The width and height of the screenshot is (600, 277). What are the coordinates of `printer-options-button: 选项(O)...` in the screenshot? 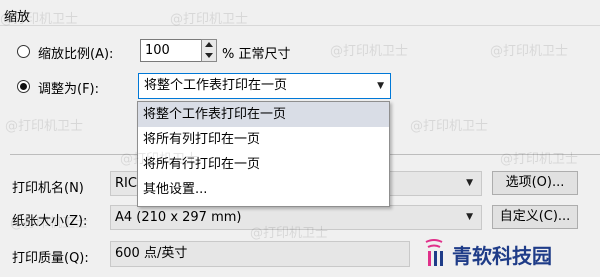 It's located at (535, 183).